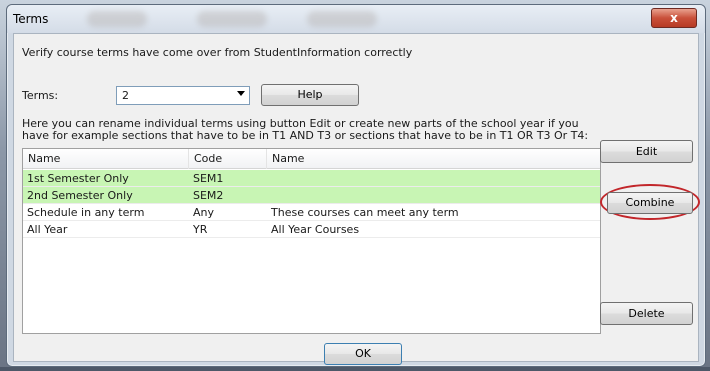 Image resolution: width=710 pixels, height=371 pixels. Describe the element at coordinates (208, 195) in the screenshot. I see `term-code-cell: SEM2` at that location.